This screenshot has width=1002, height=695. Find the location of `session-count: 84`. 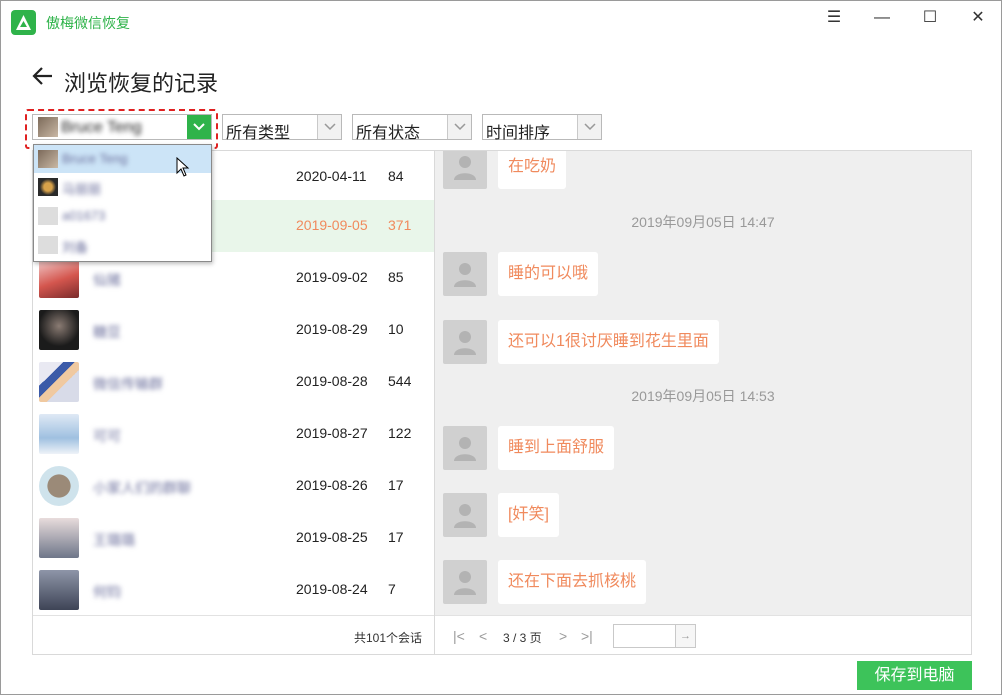

session-count: 84 is located at coordinates (396, 176).